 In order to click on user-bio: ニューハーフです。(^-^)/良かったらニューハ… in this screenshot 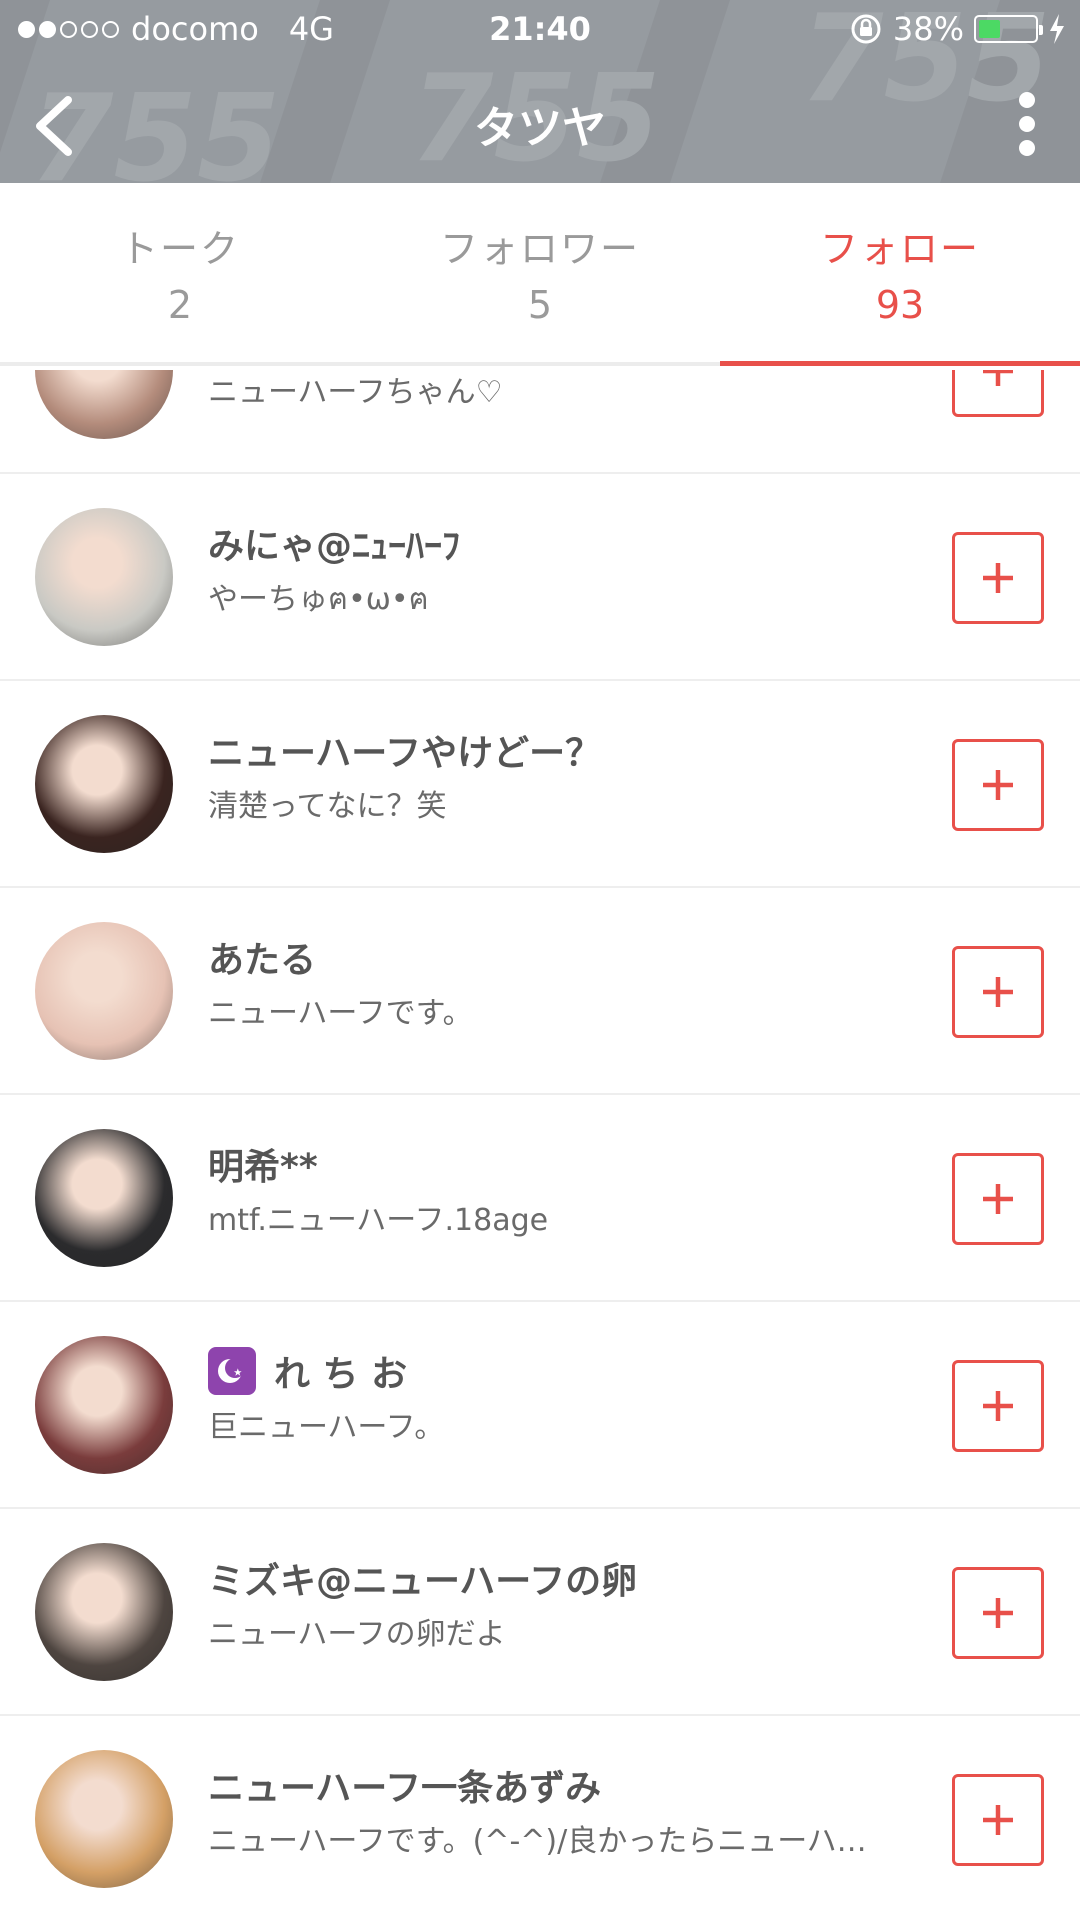, I will do `click(537, 1841)`.